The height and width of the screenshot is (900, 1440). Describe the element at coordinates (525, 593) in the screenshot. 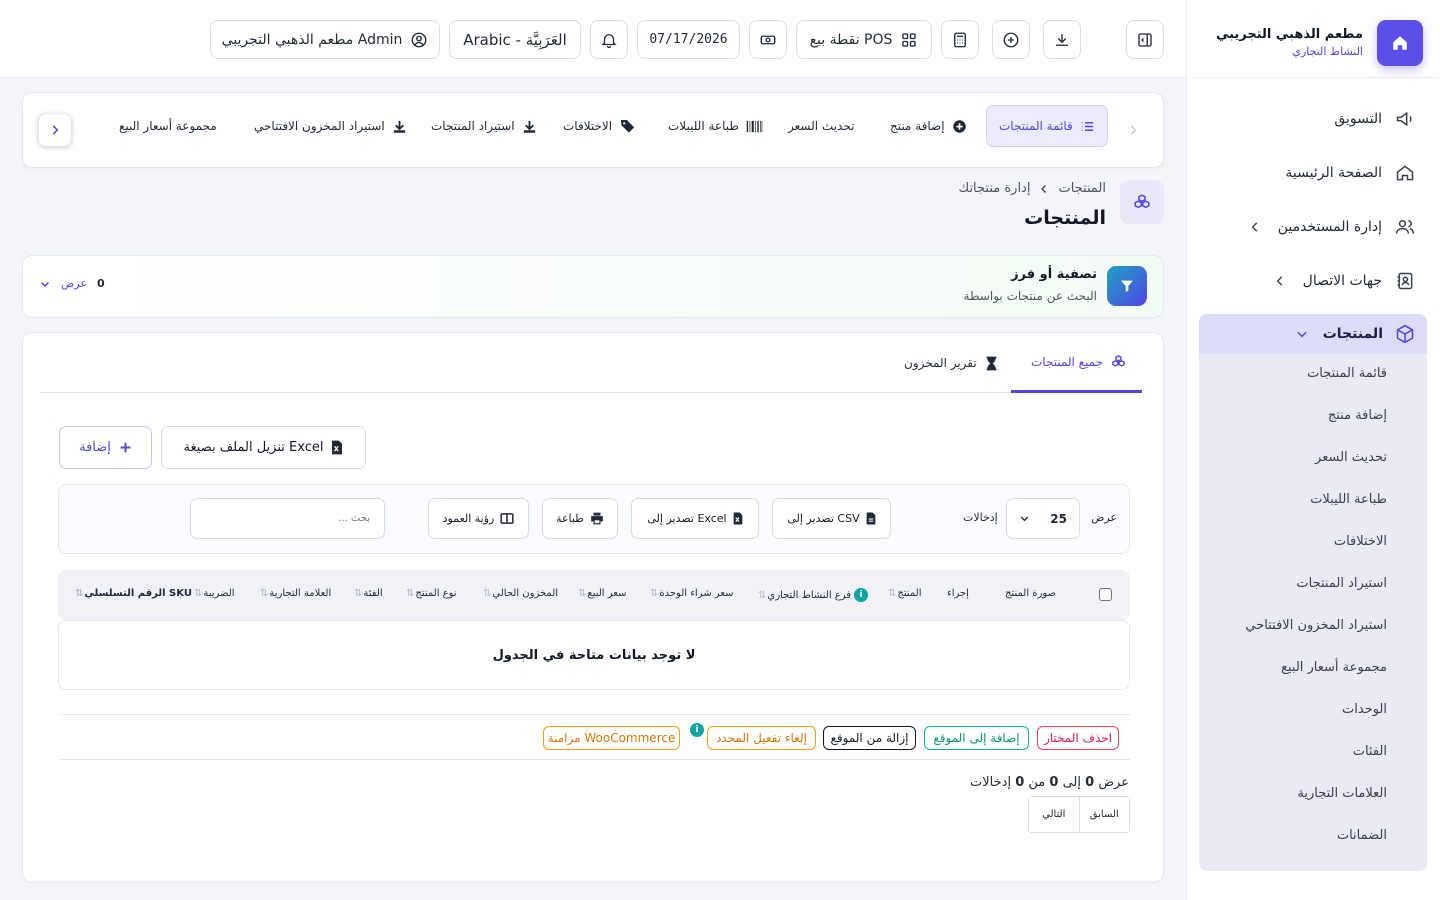

I see `column-header-label: المخزون الحالي` at that location.